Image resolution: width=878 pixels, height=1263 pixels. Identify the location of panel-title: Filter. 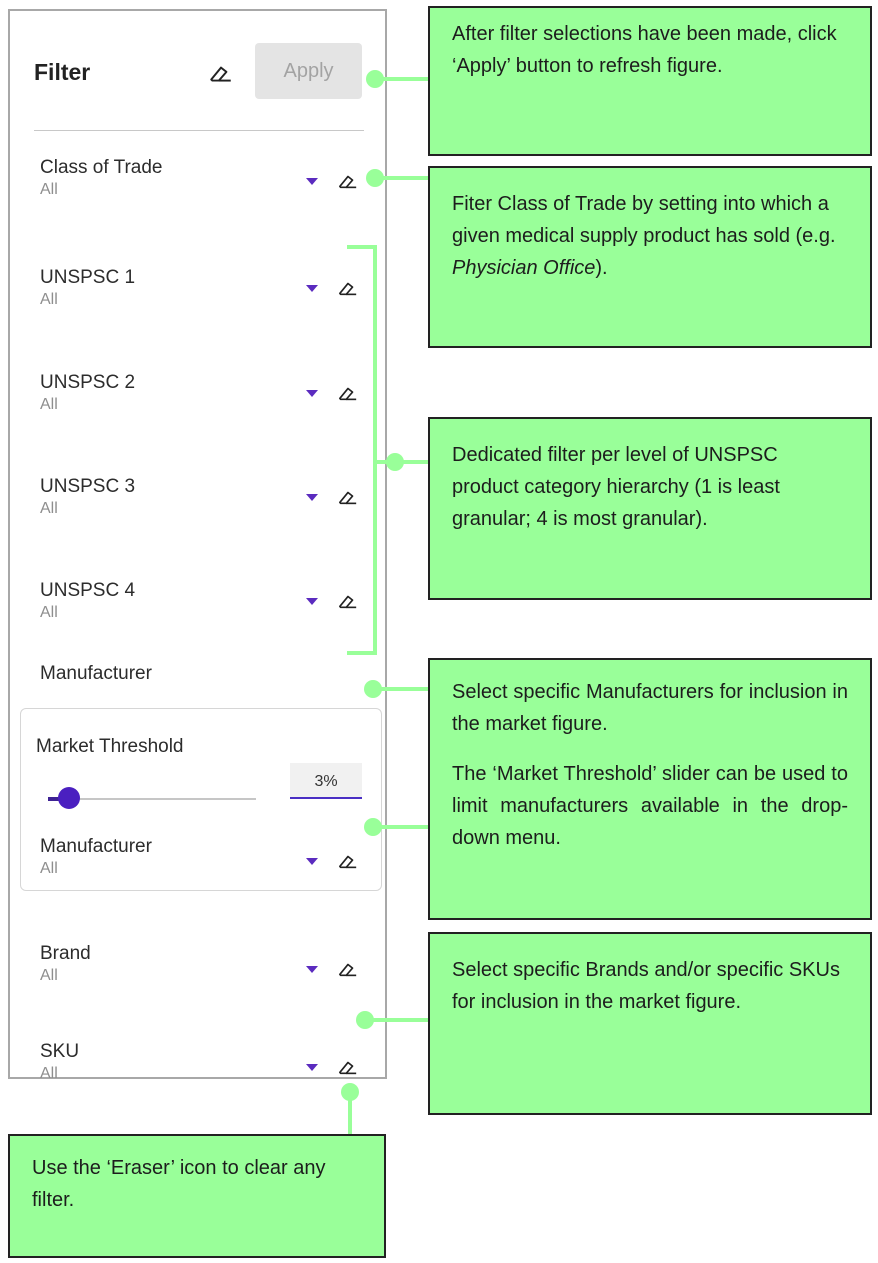
(62, 72).